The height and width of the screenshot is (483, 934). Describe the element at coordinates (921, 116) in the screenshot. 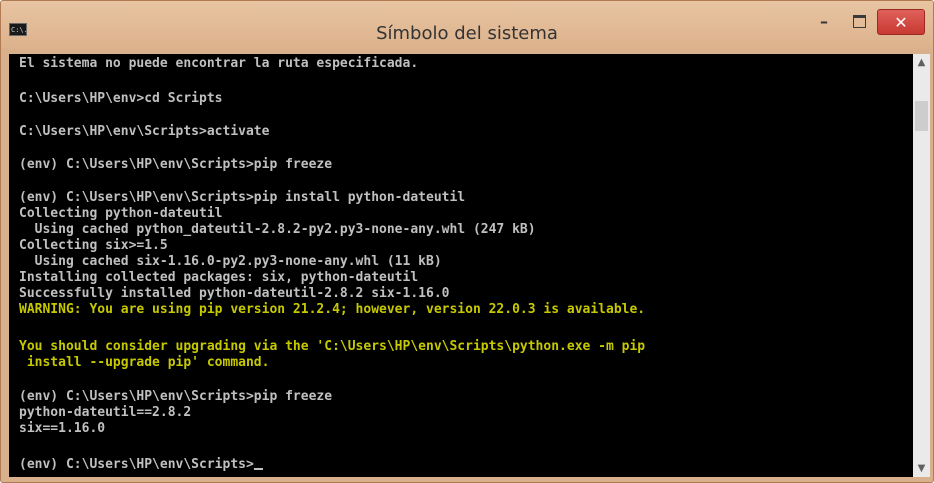

I see `scrollbar-thumb` at that location.